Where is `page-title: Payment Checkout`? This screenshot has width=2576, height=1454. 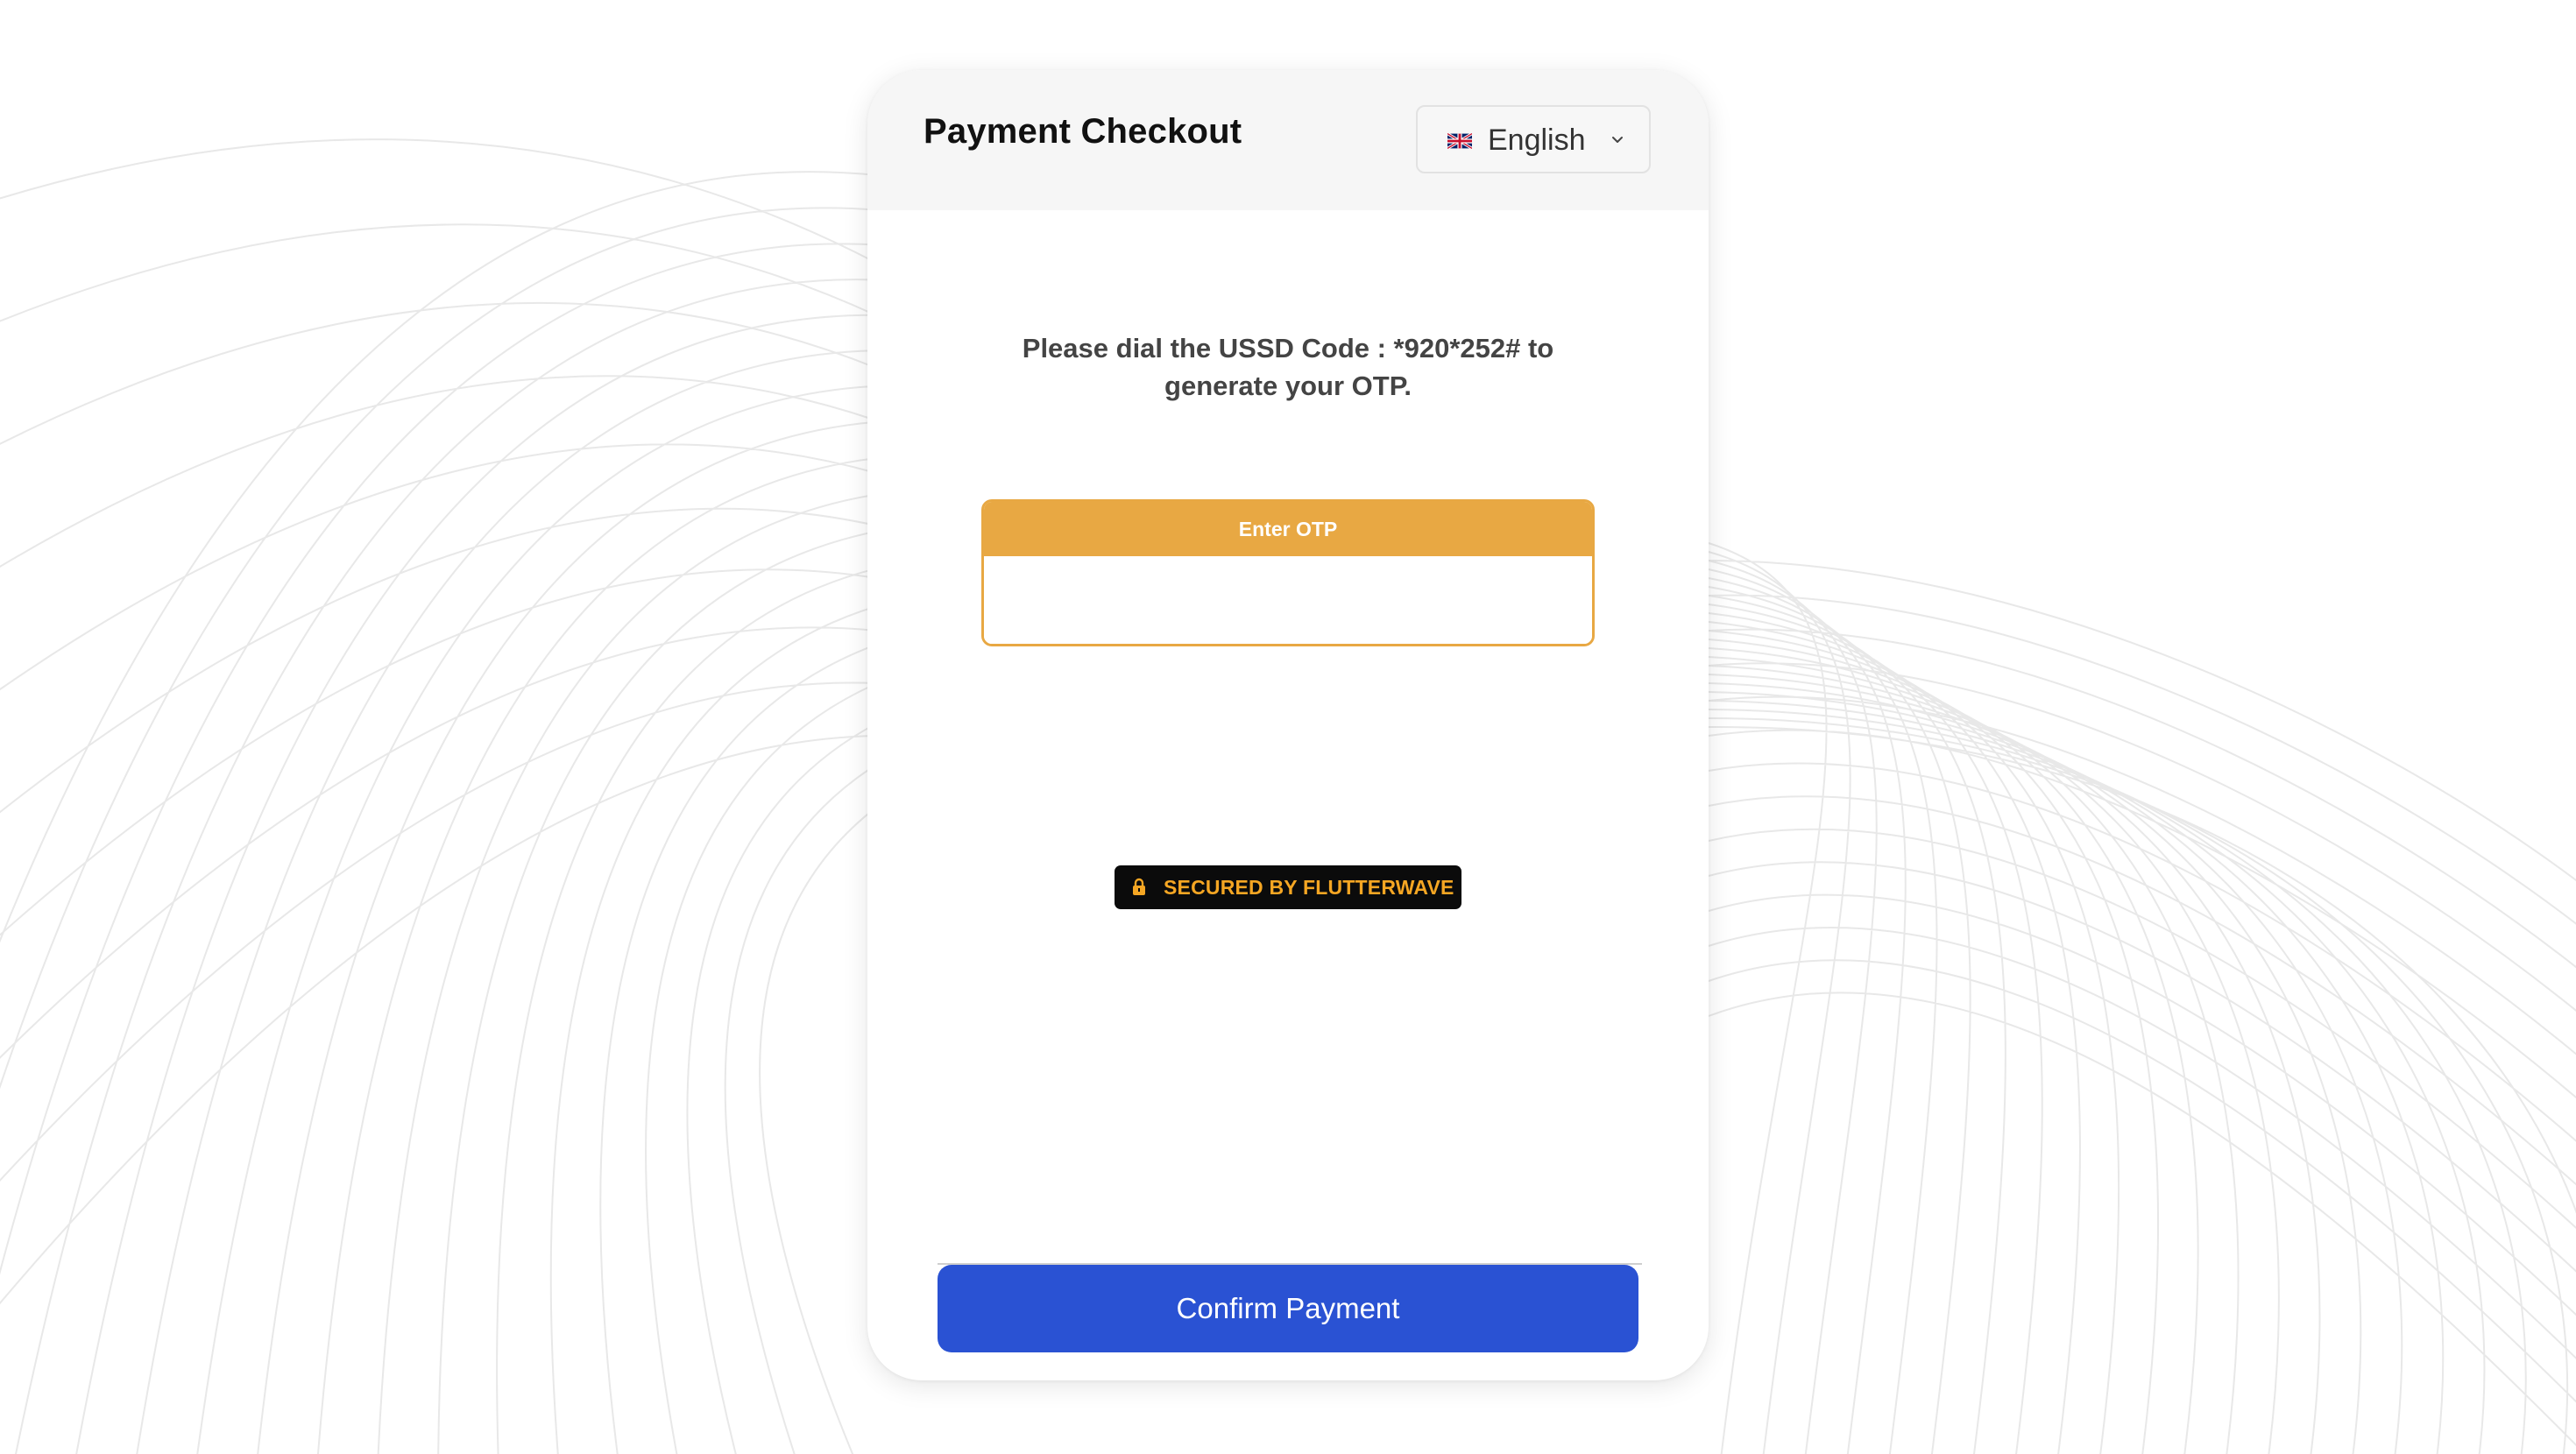 page-title: Payment Checkout is located at coordinates (1083, 131).